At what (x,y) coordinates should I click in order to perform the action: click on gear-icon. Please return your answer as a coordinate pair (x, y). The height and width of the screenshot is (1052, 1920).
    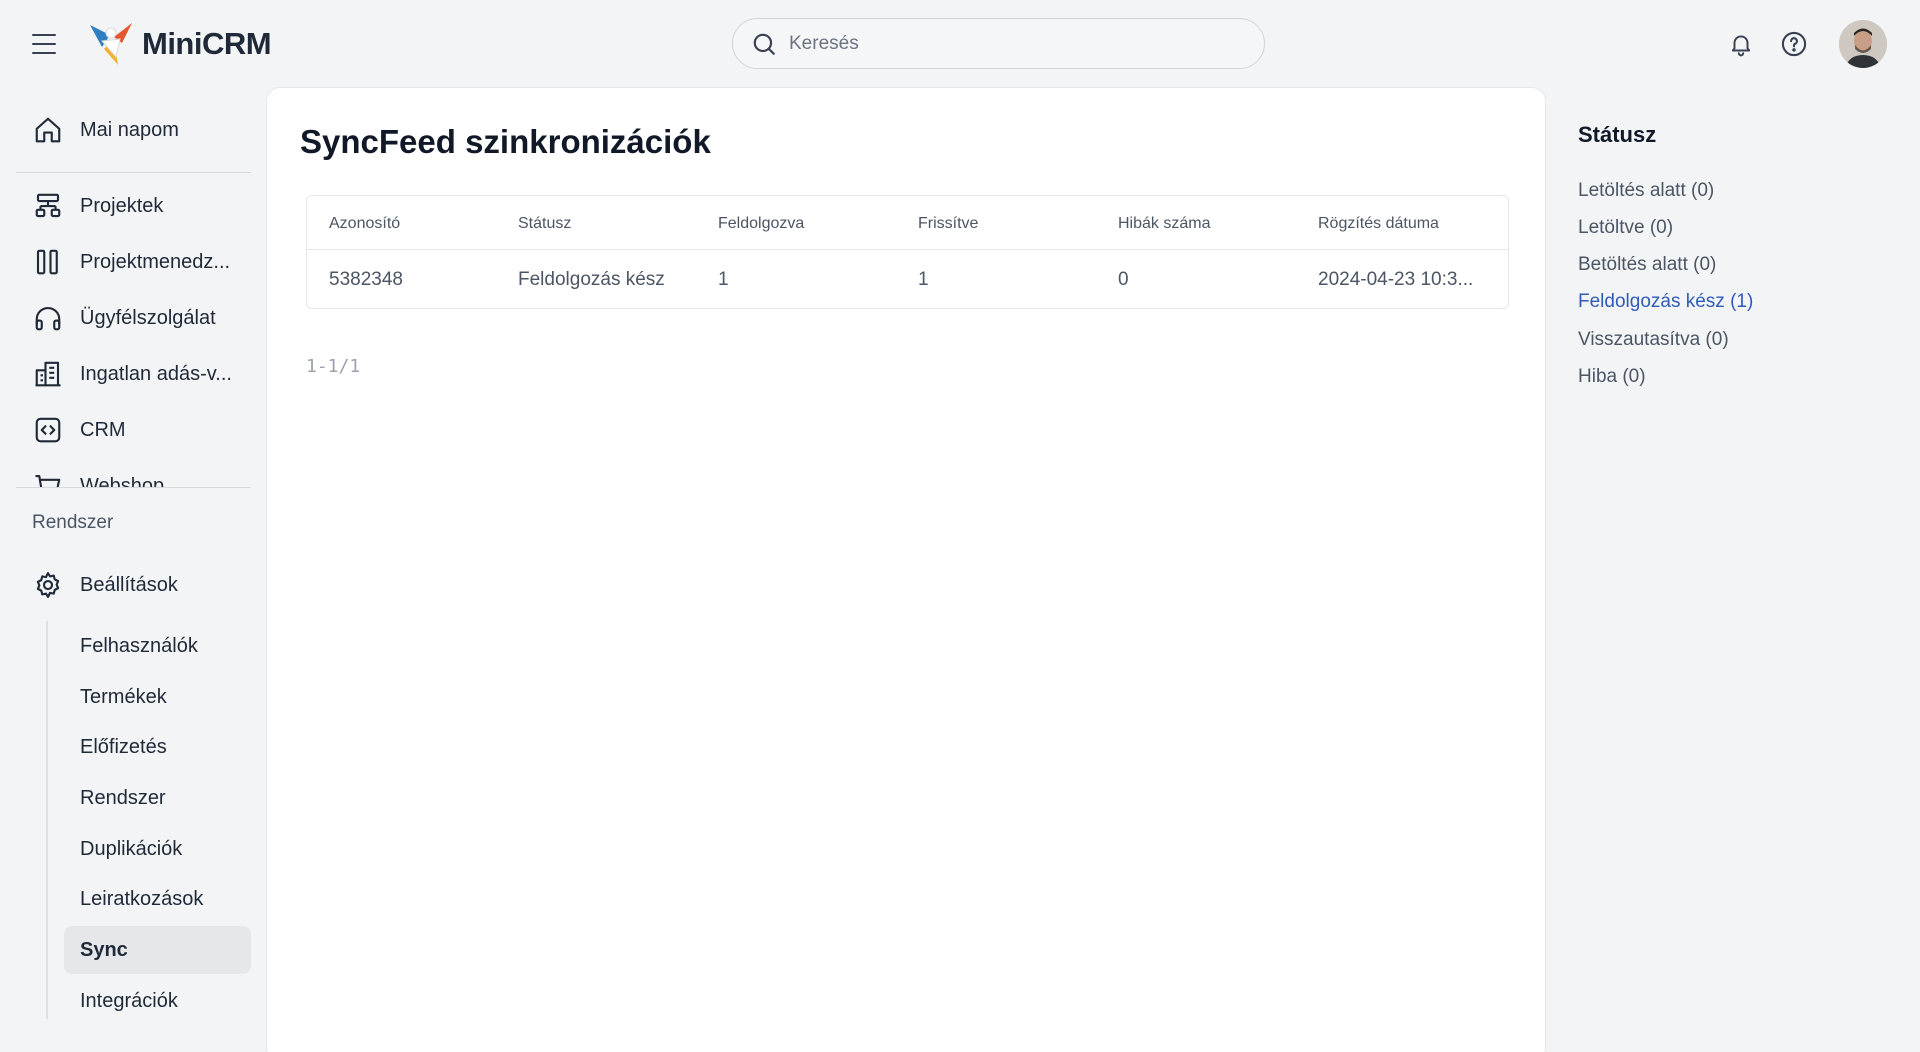
    Looking at the image, I should click on (48, 585).